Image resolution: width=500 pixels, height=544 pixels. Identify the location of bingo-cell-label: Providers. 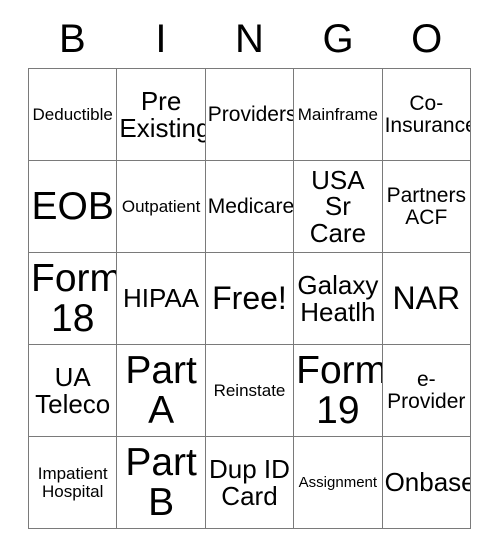
(250, 114).